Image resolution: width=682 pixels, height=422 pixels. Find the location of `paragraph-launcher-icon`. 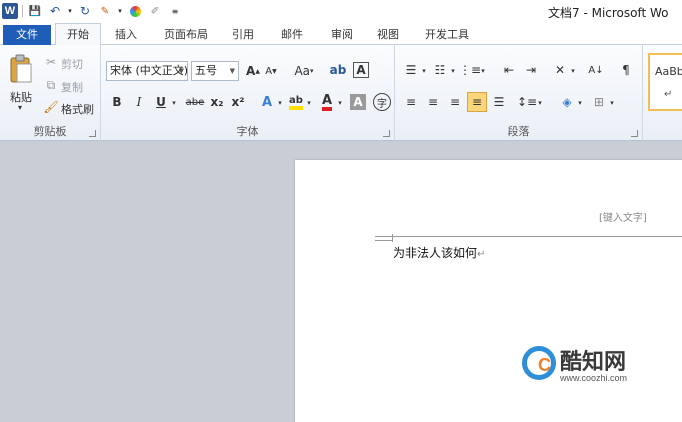

paragraph-launcher-icon is located at coordinates (634, 133).